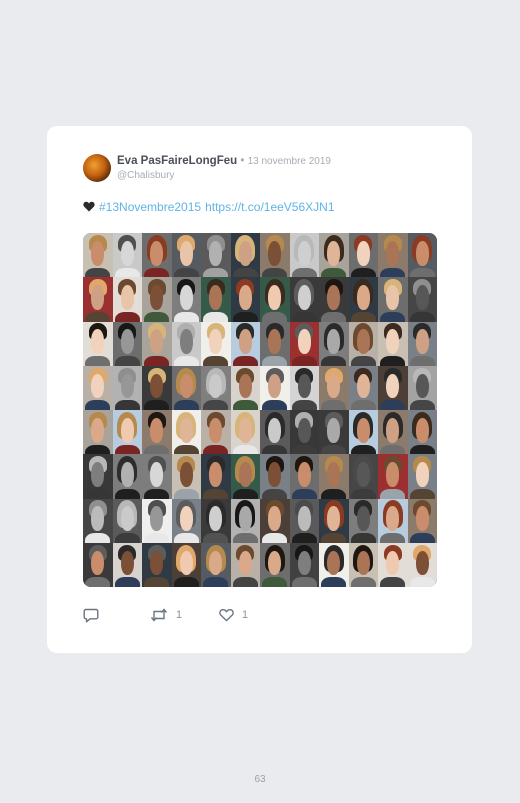 This screenshot has width=520, height=803. Describe the element at coordinates (179, 615) in the screenshot. I see `retweet-count: 1` at that location.